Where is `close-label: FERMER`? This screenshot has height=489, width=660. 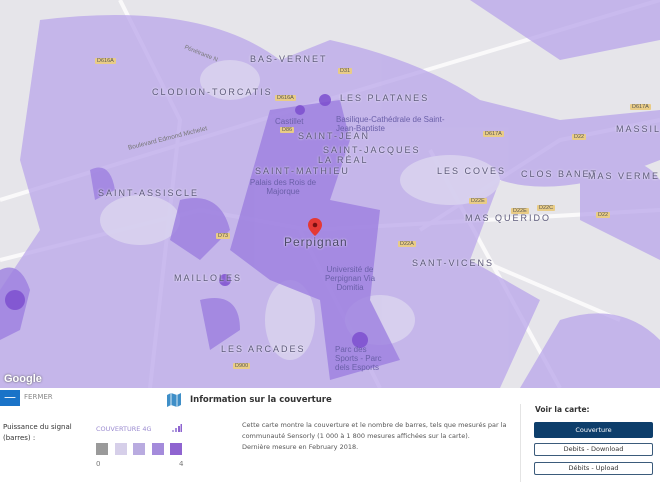 close-label: FERMER is located at coordinates (38, 397).